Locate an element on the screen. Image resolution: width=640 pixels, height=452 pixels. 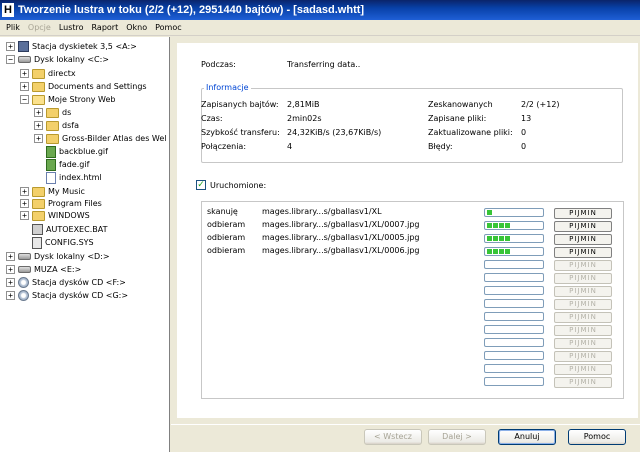
tree-node: + MUZA <E:> is located at coordinates (43, 269).